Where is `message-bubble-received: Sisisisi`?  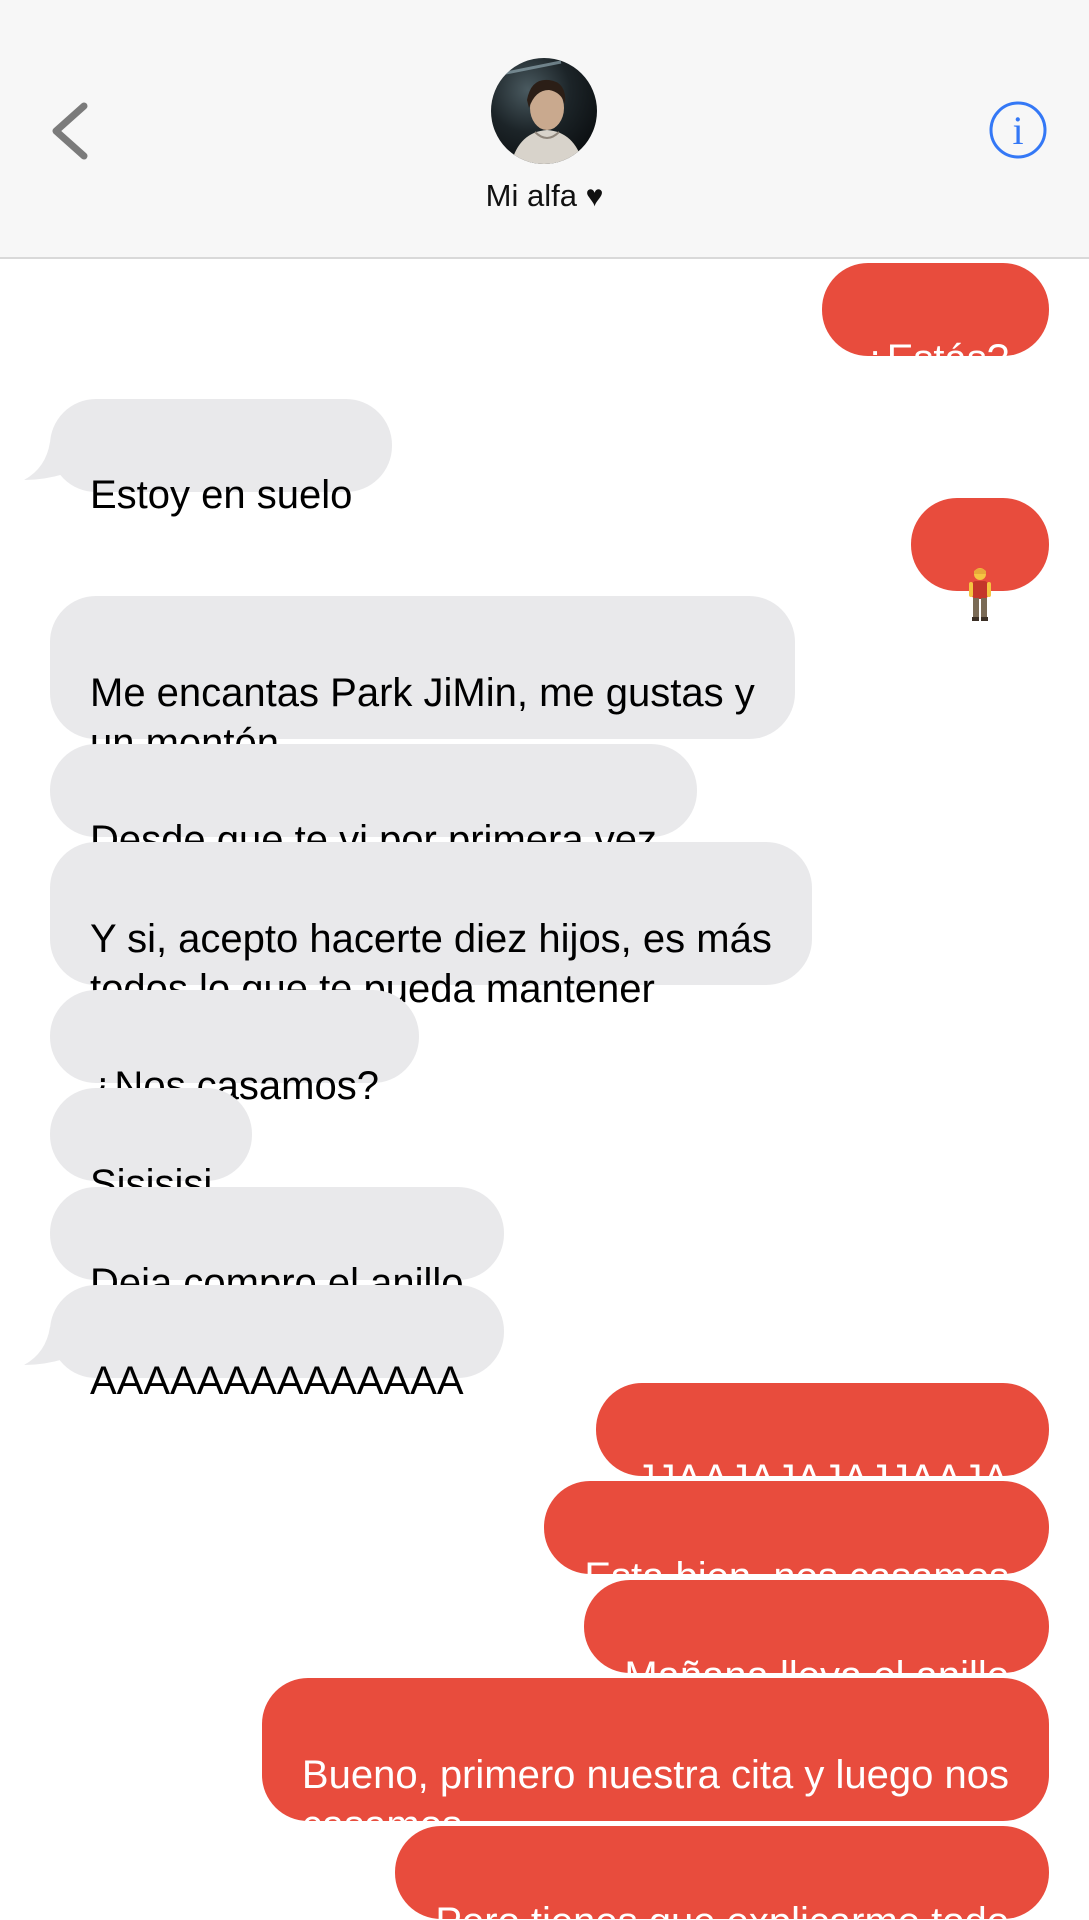 message-bubble-received: Sisisisi is located at coordinates (151, 1147).